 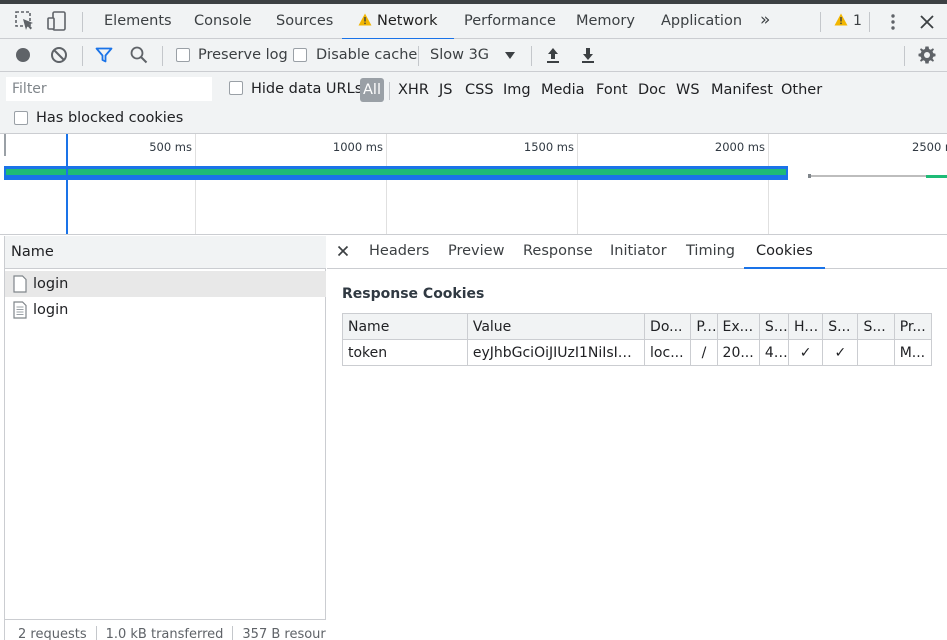 I want to click on type-filter-xhr: XHR, so click(x=413, y=90).